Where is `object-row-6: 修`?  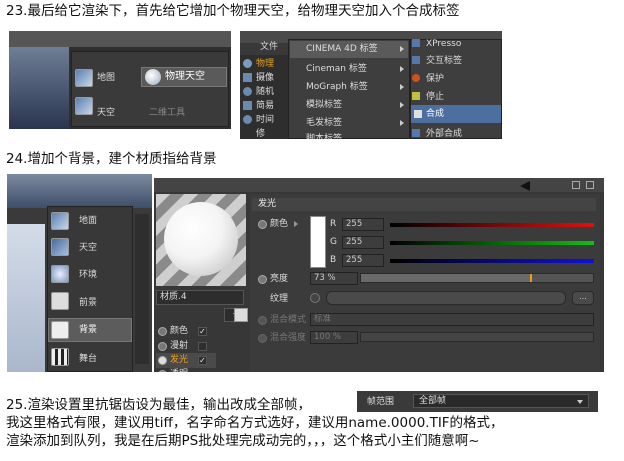
object-row-6: 修 is located at coordinates (260, 132).